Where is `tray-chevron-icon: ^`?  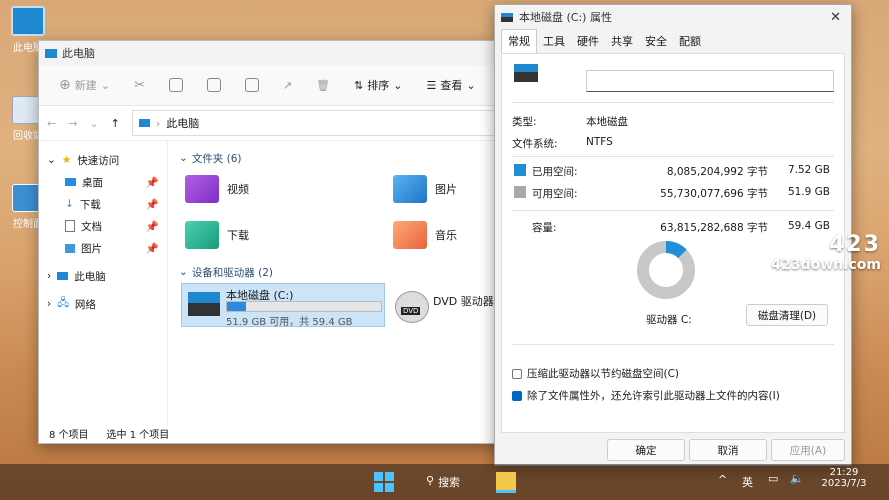
tray-chevron-icon: ^ is located at coordinates (722, 479).